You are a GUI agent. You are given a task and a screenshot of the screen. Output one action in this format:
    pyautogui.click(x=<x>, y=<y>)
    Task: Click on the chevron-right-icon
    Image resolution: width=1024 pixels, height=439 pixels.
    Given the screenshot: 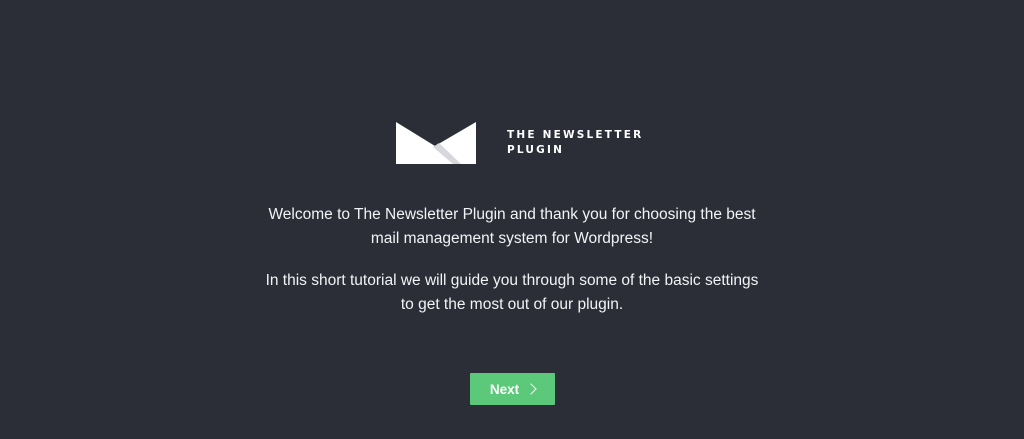 What is the action you would take?
    pyautogui.click(x=531, y=389)
    